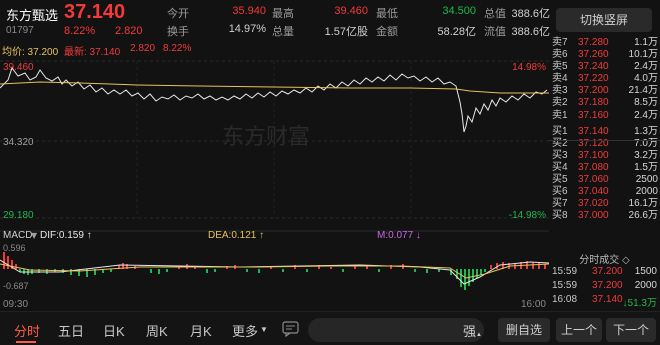 Image resolution: width=660 pixels, height=345 pixels. What do you see at coordinates (27, 330) in the screenshot?
I see `tab-intraday: 分时` at bounding box center [27, 330].